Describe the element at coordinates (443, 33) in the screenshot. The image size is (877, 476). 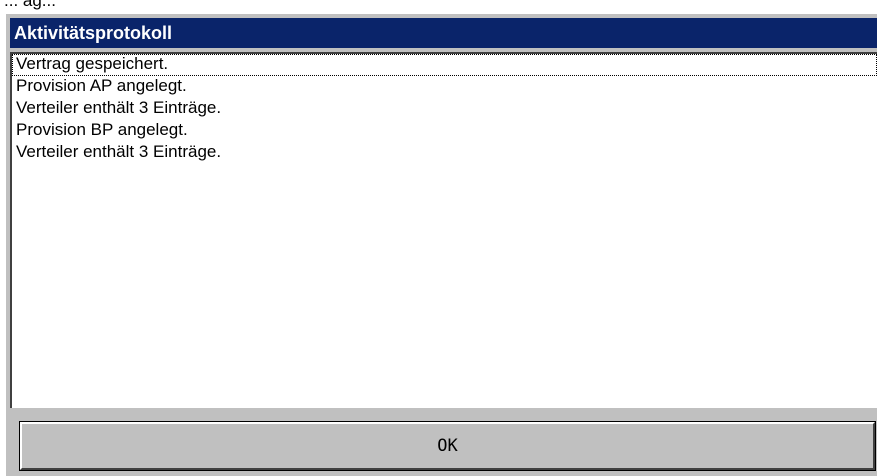
I see `dialog-title-bar: Aktivitätsprotokoll` at that location.